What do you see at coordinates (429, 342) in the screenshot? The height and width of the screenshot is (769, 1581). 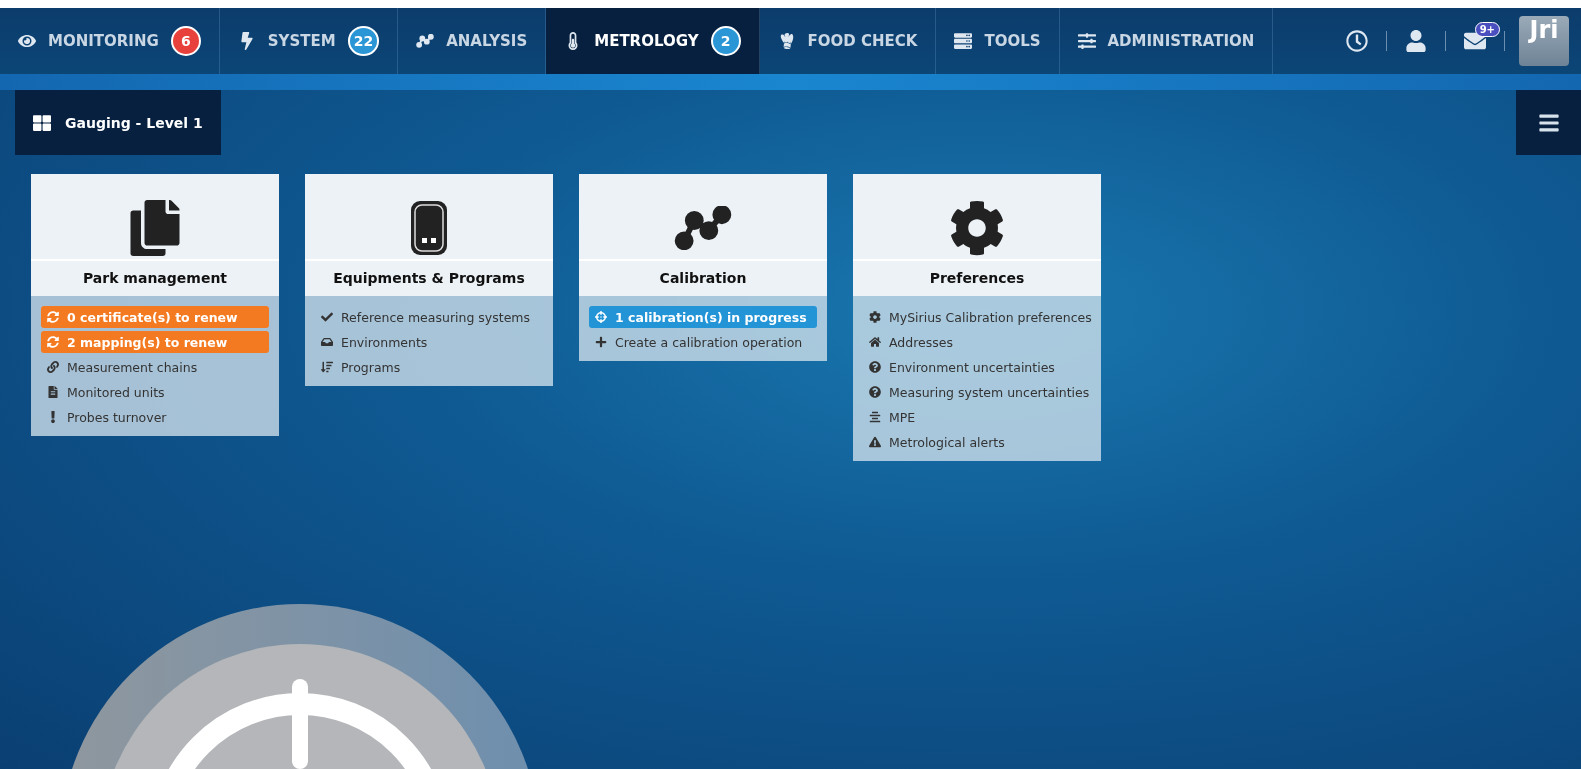 I see `menu-link: Environments` at bounding box center [429, 342].